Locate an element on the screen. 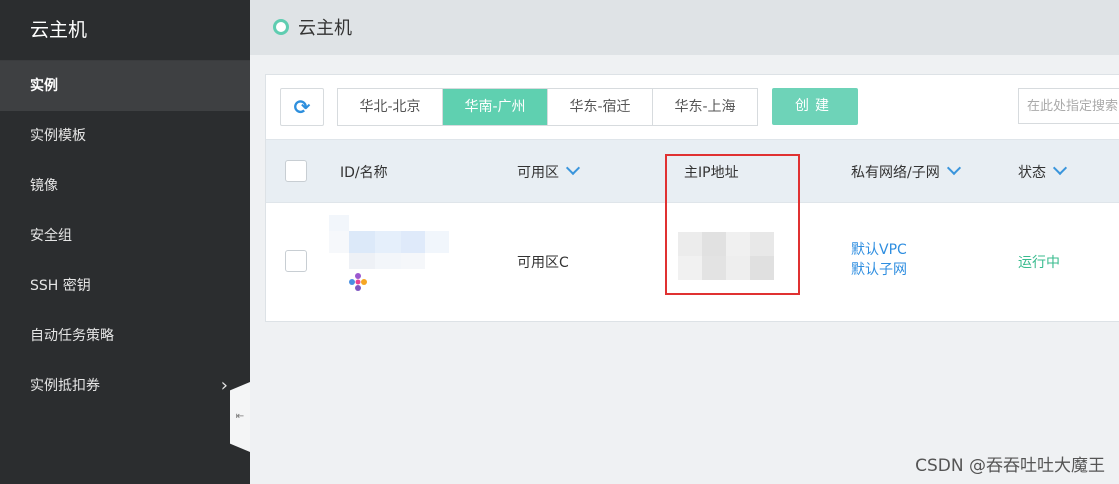  page-title: 云主机 is located at coordinates (325, 28).